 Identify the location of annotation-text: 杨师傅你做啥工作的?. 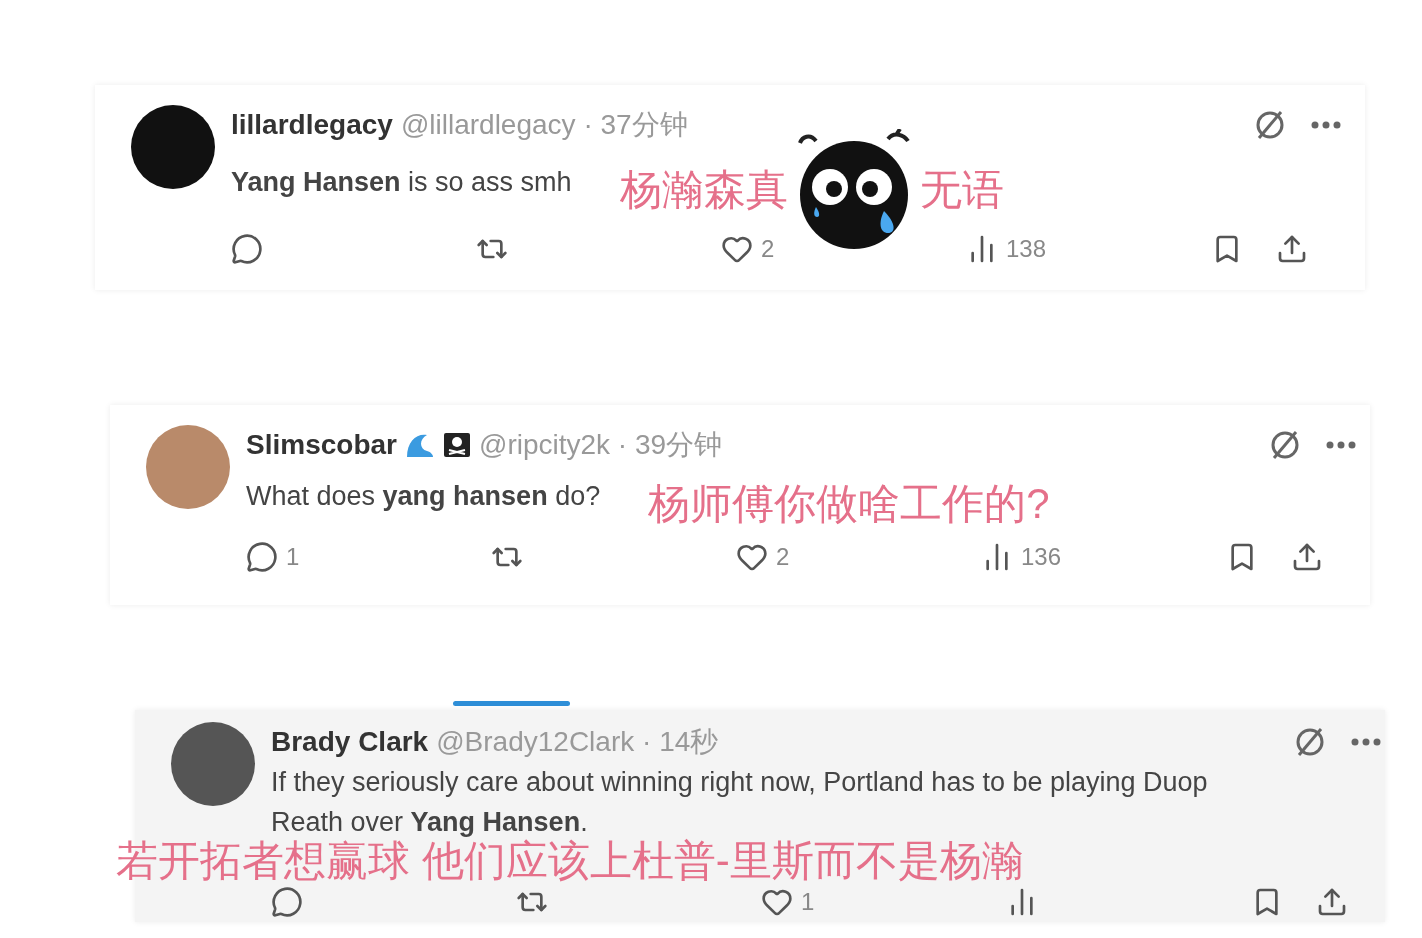
(849, 504).